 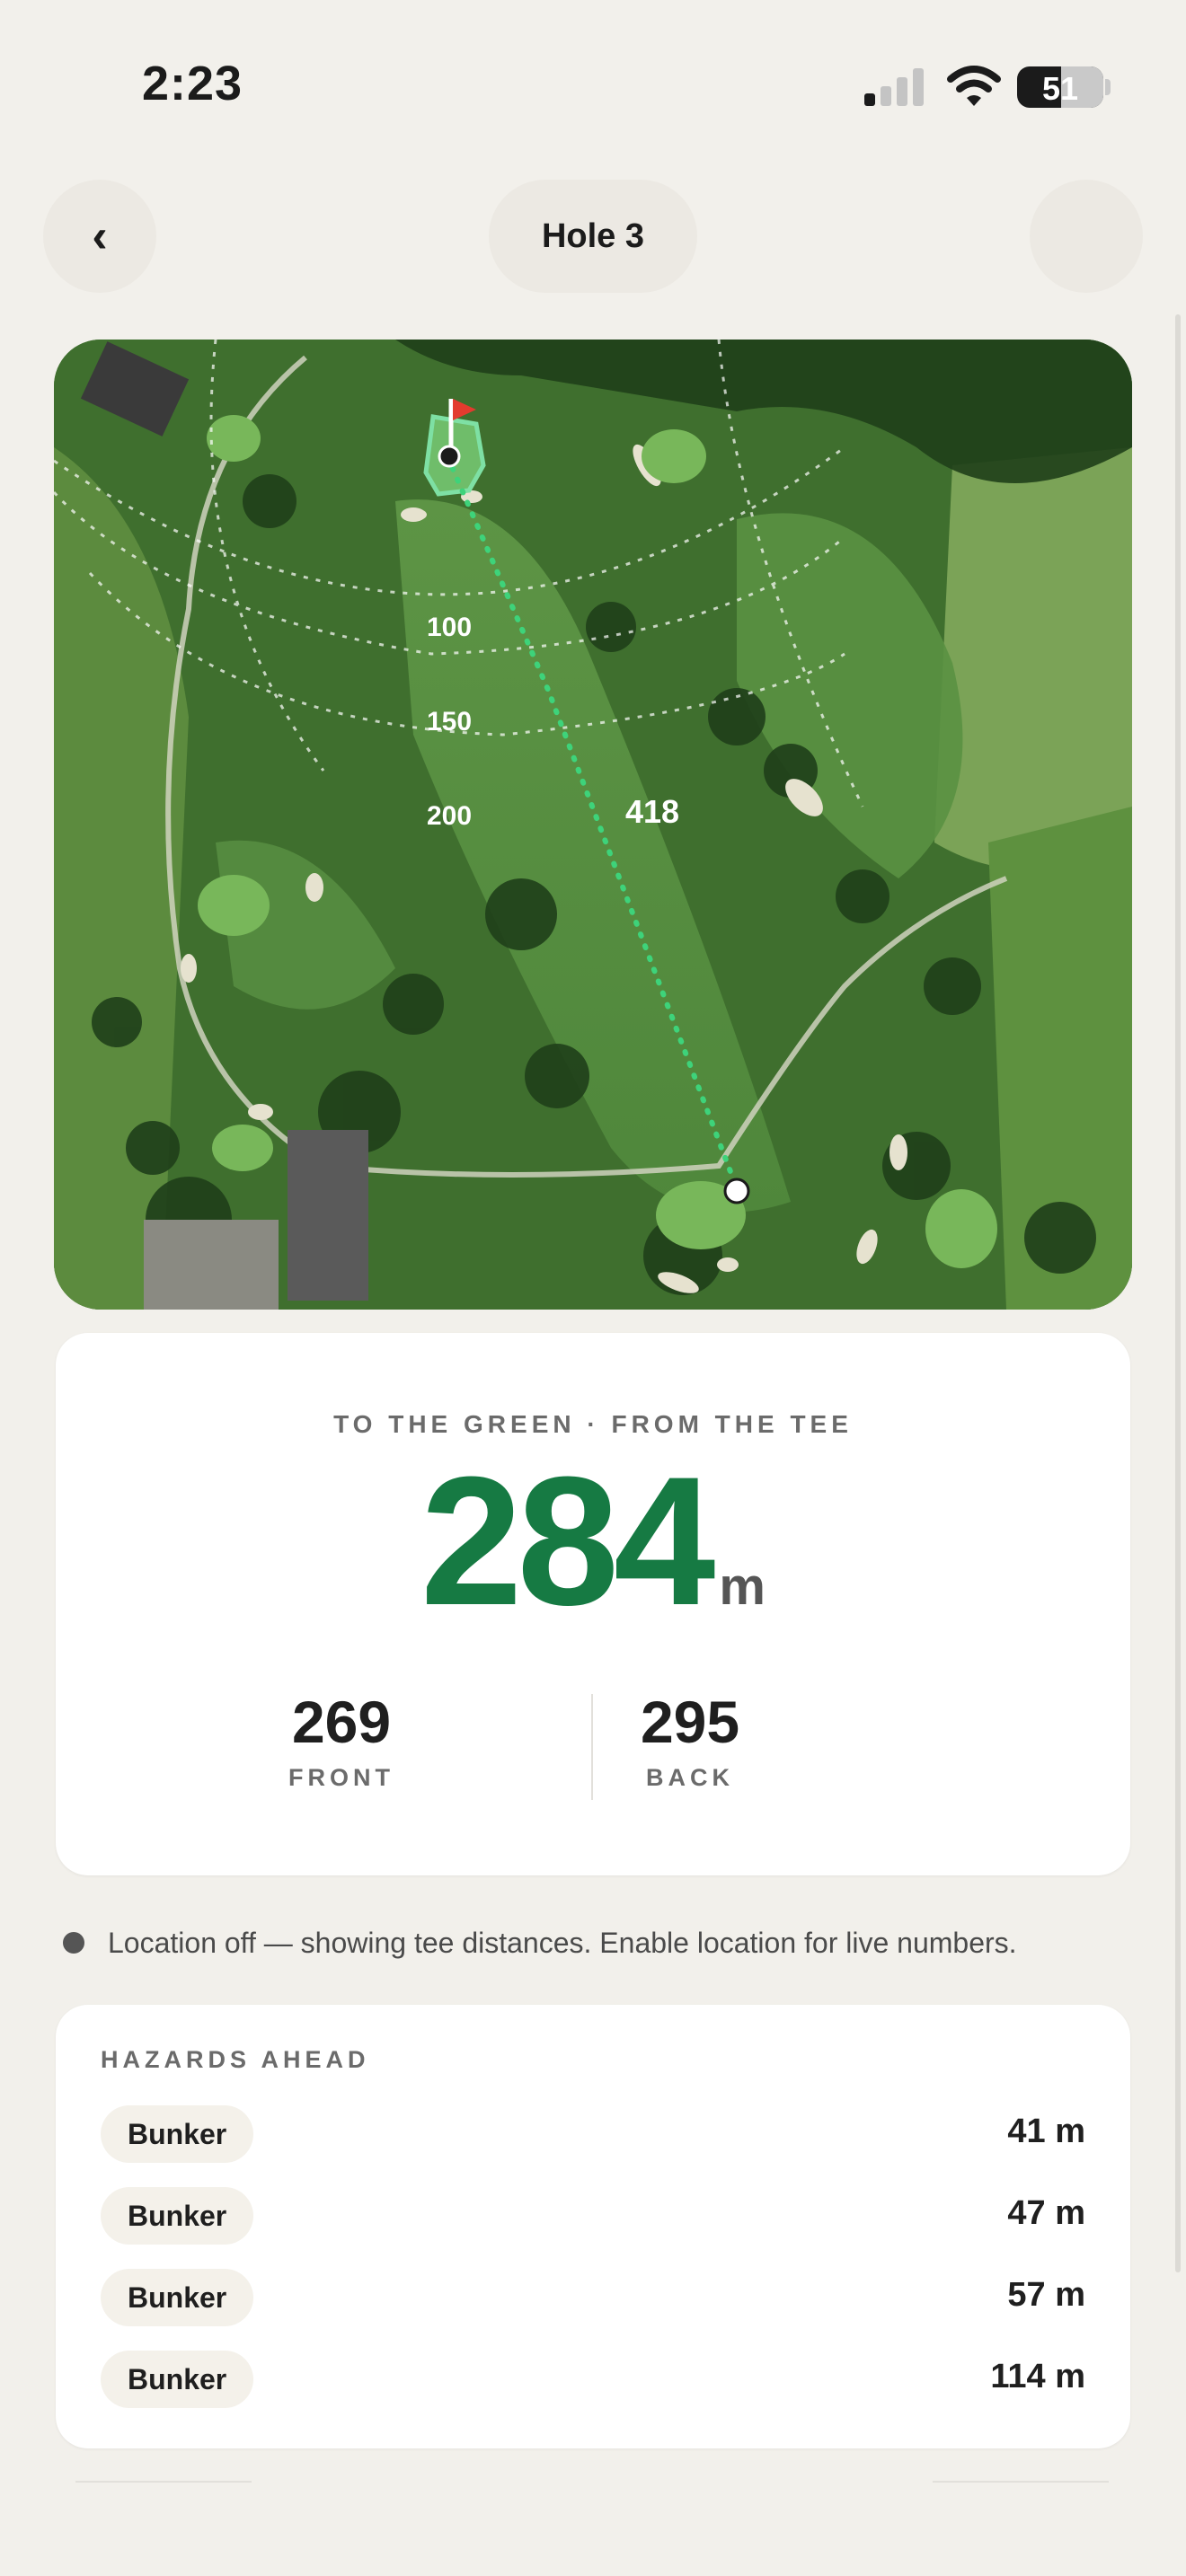 I want to click on ring-label-200: 200, so click(x=449, y=816).